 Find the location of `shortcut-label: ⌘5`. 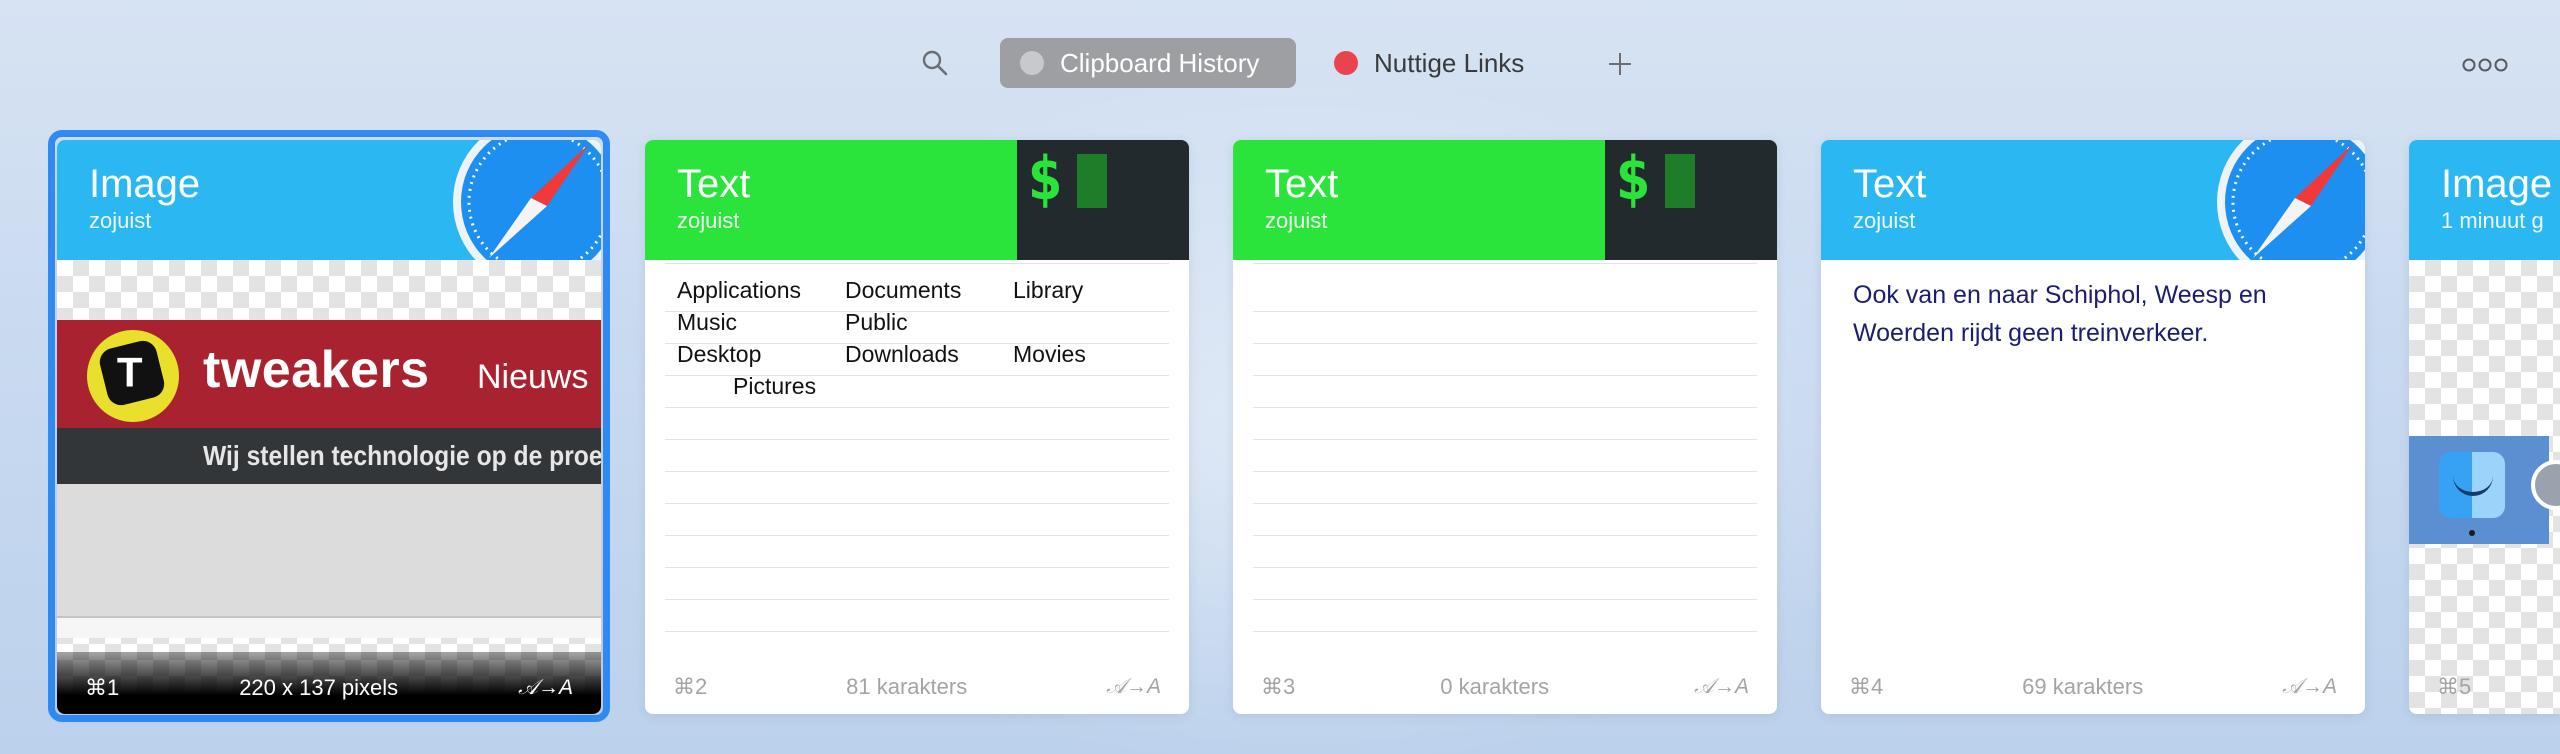

shortcut-label: ⌘5 is located at coordinates (2454, 686).